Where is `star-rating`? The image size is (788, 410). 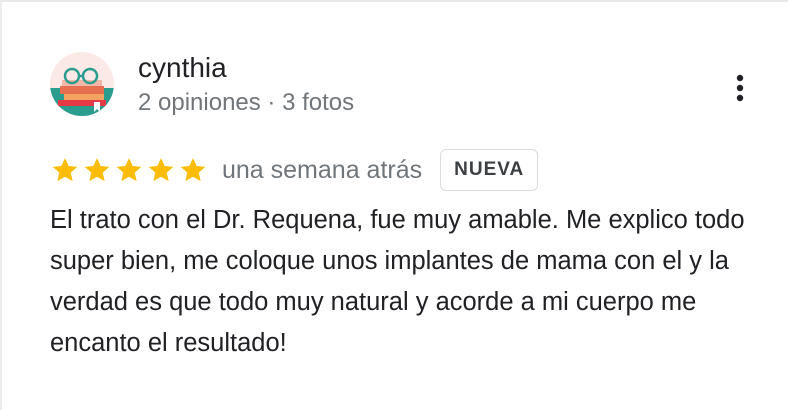 star-rating is located at coordinates (129, 170).